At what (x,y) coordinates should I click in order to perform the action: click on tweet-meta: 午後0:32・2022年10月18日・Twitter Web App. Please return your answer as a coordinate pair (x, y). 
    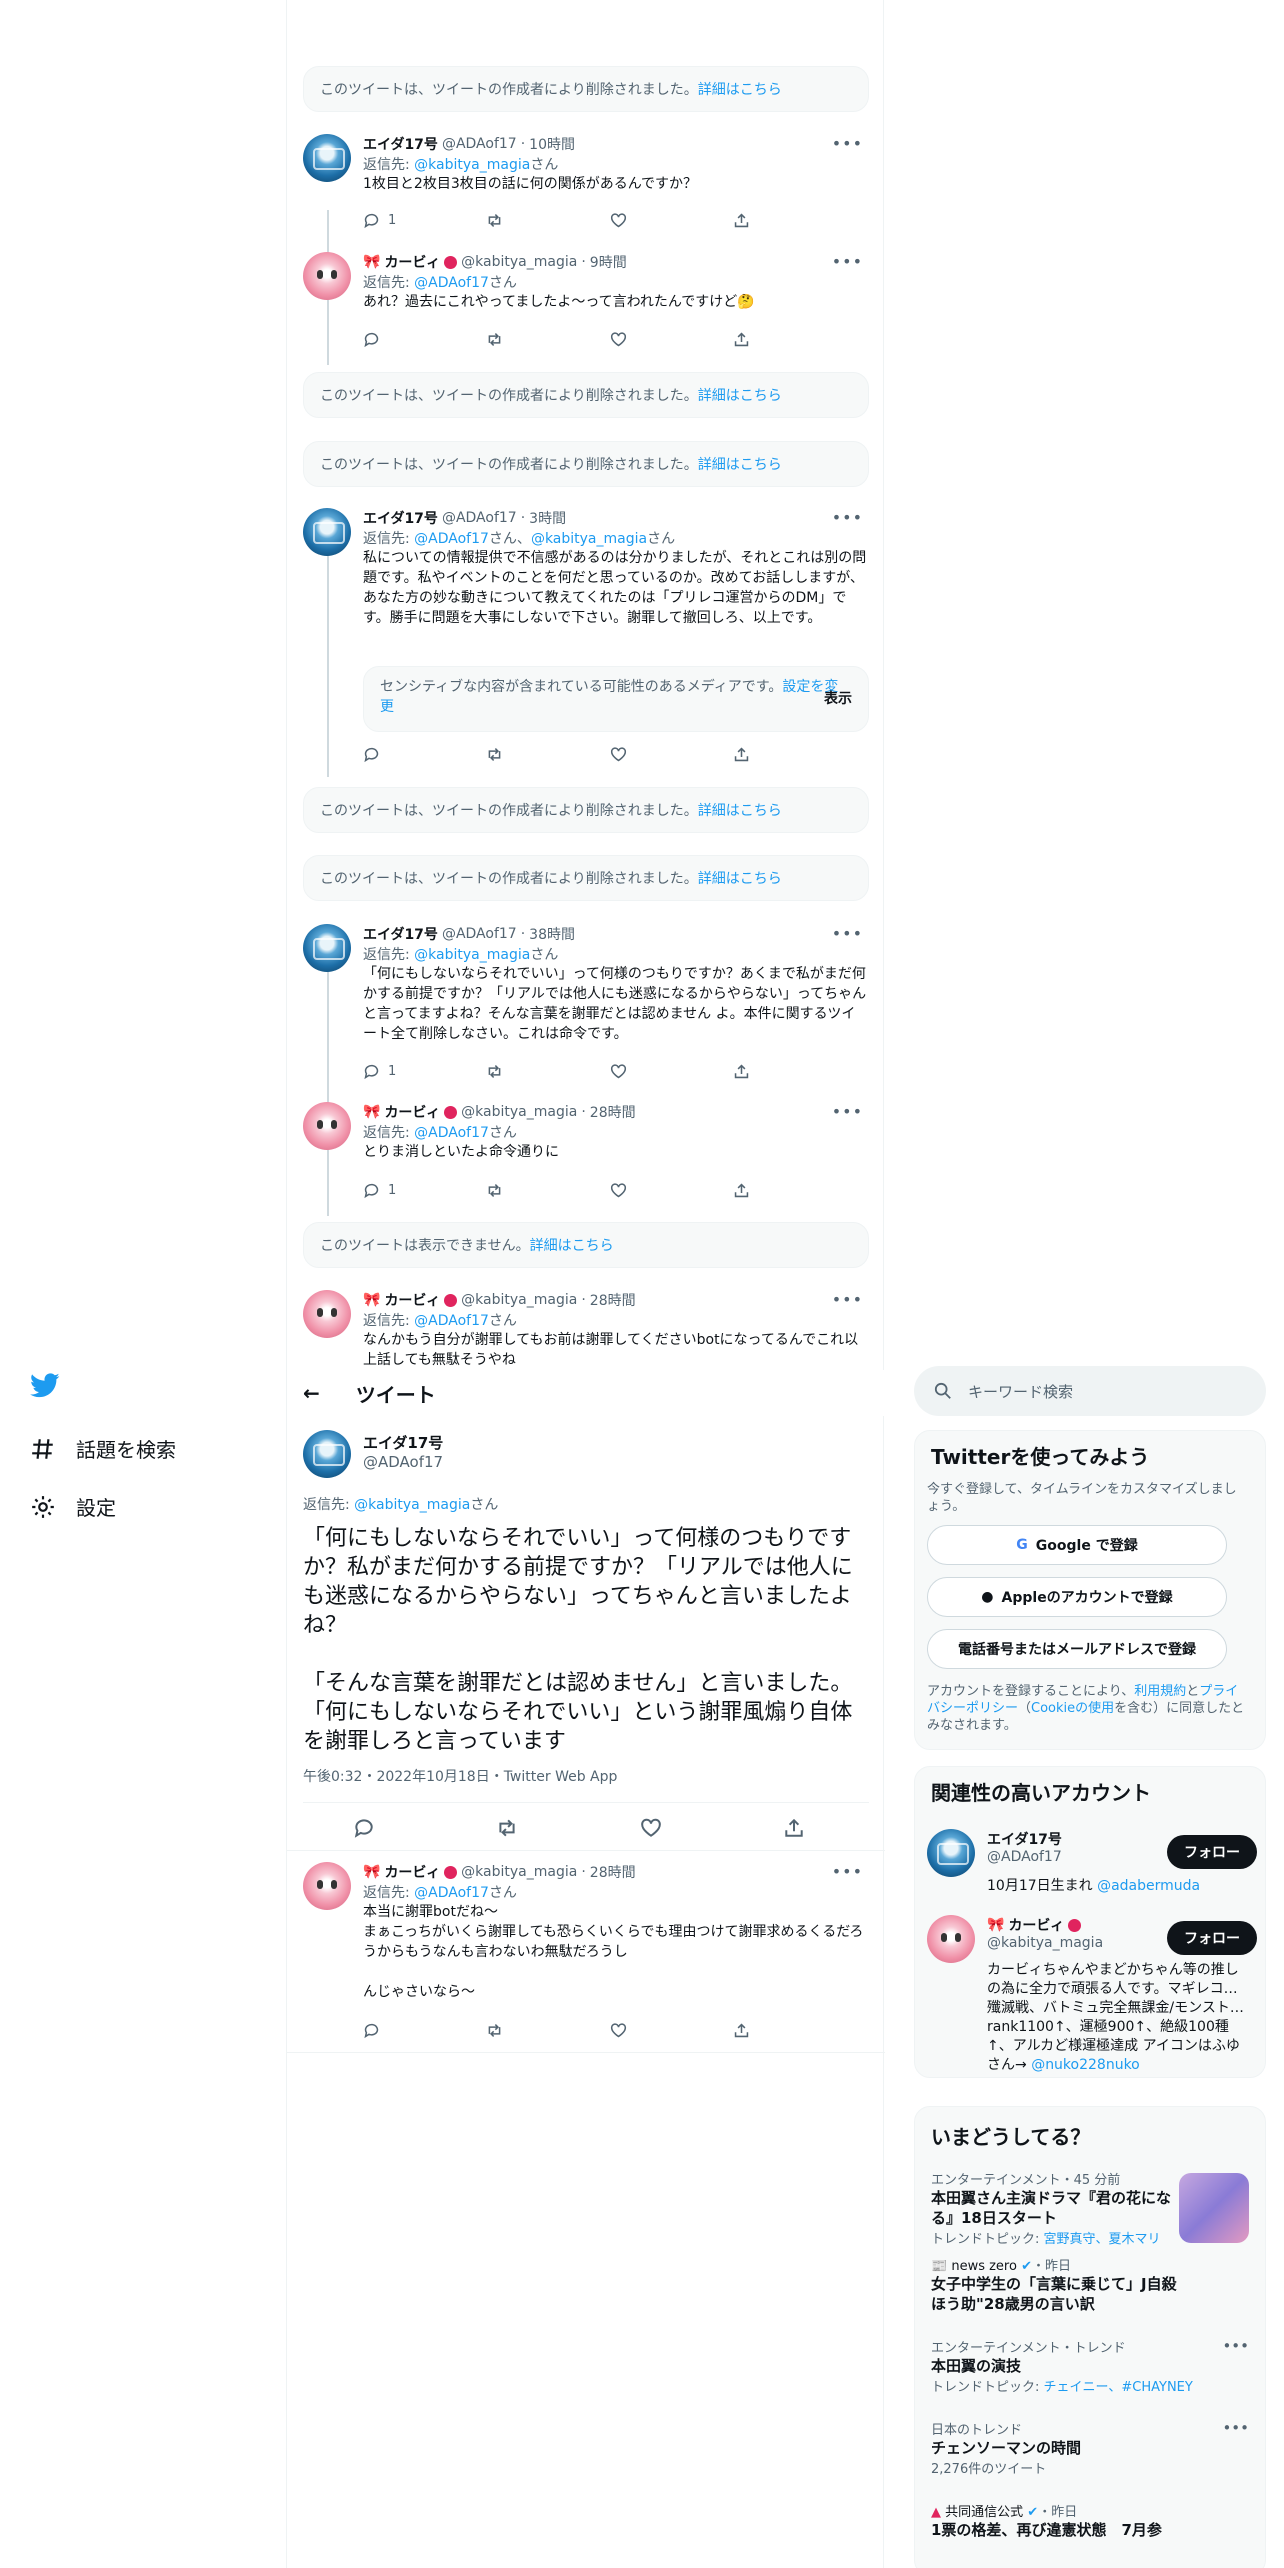
    Looking at the image, I should click on (460, 1776).